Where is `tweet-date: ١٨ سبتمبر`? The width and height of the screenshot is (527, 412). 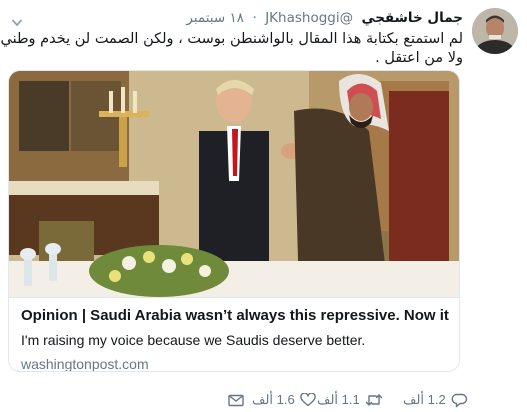 tweet-date: ١٨ سبتمبر is located at coordinates (215, 18).